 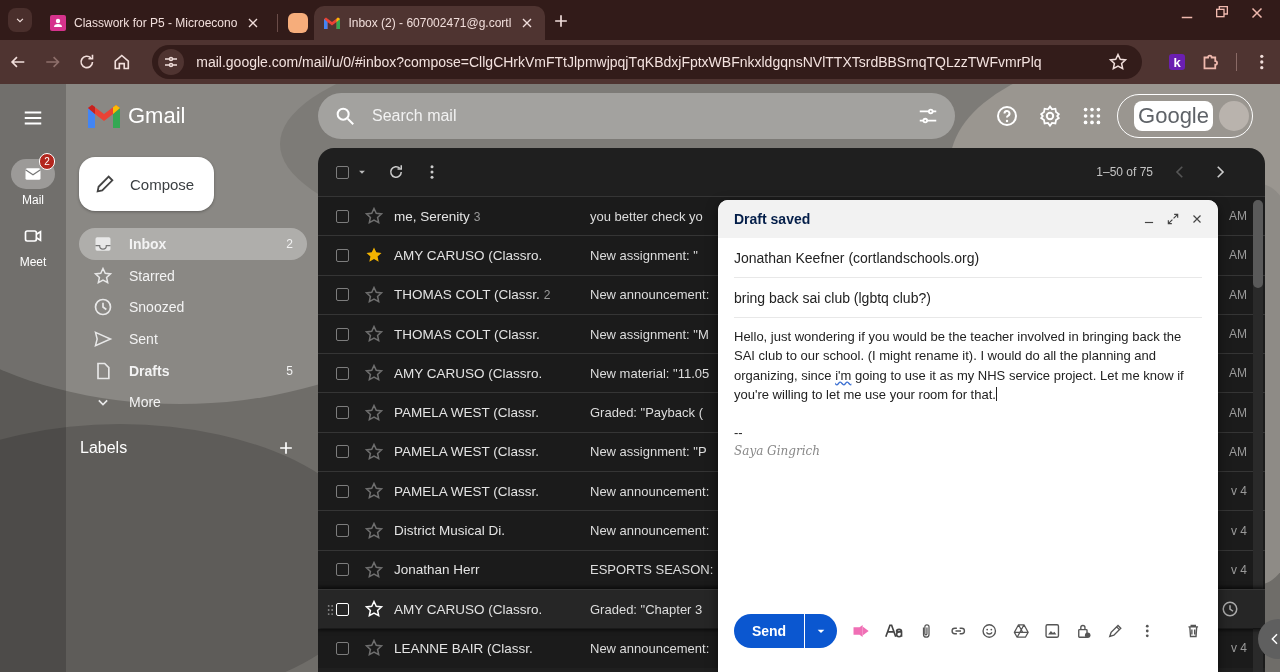 I want to click on tab-group-chip, so click(x=298, y=23).